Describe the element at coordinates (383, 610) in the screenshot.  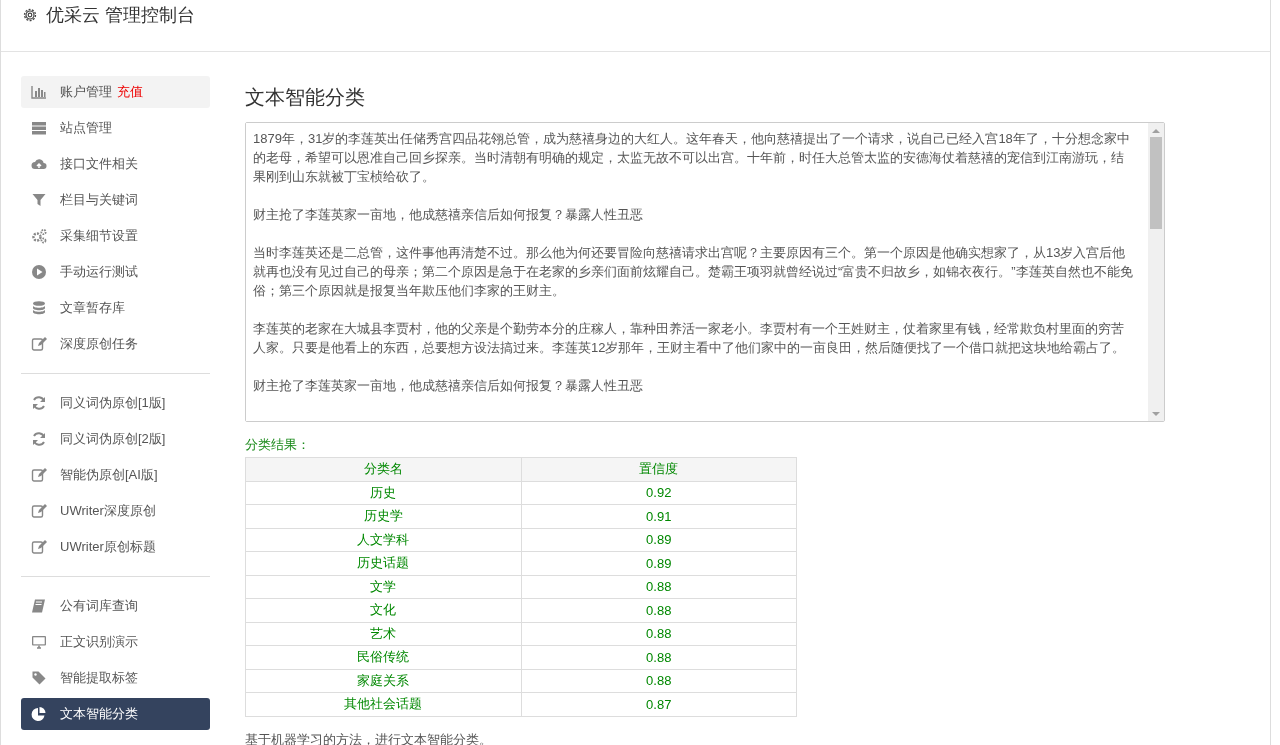
I see `table-cell: 文化` at that location.